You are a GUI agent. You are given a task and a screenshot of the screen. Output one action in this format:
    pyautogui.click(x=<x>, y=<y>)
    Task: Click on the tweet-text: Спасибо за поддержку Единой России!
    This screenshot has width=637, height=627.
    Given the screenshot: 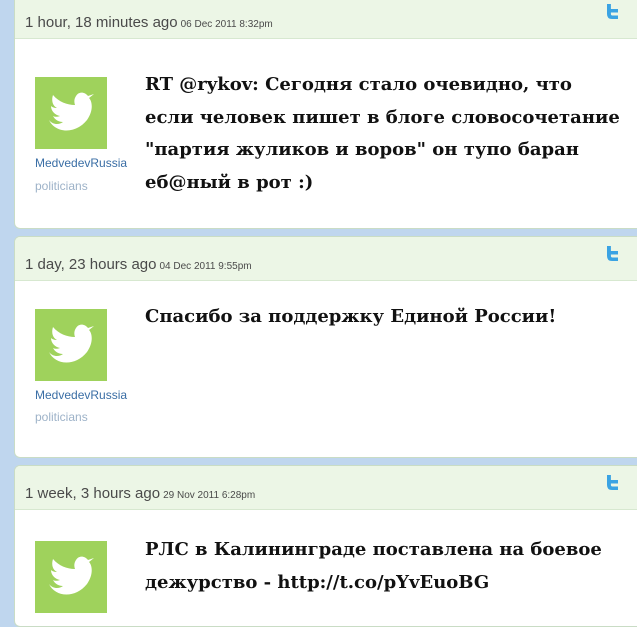 What is the action you would take?
    pyautogui.click(x=351, y=316)
    